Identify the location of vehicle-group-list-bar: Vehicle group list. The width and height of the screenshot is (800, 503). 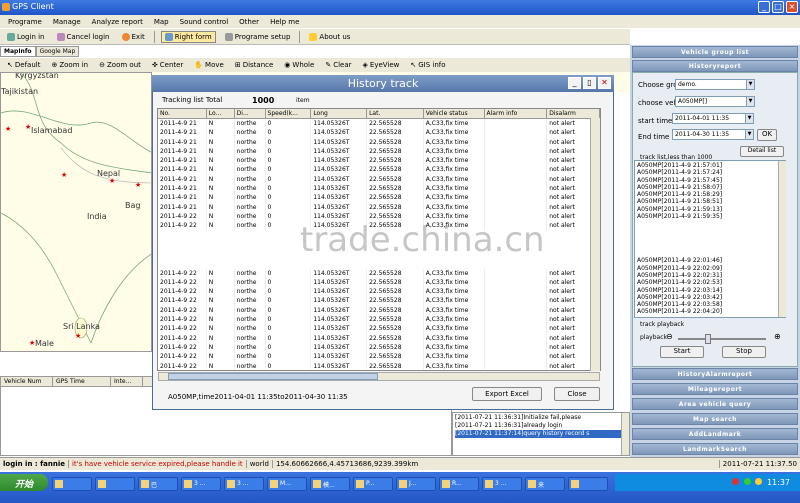
(715, 52).